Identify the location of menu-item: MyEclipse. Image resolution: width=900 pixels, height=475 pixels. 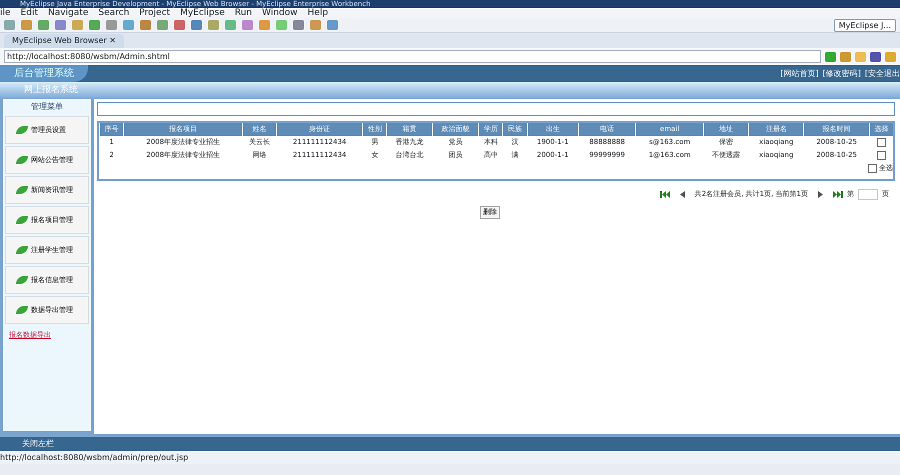
(202, 13).